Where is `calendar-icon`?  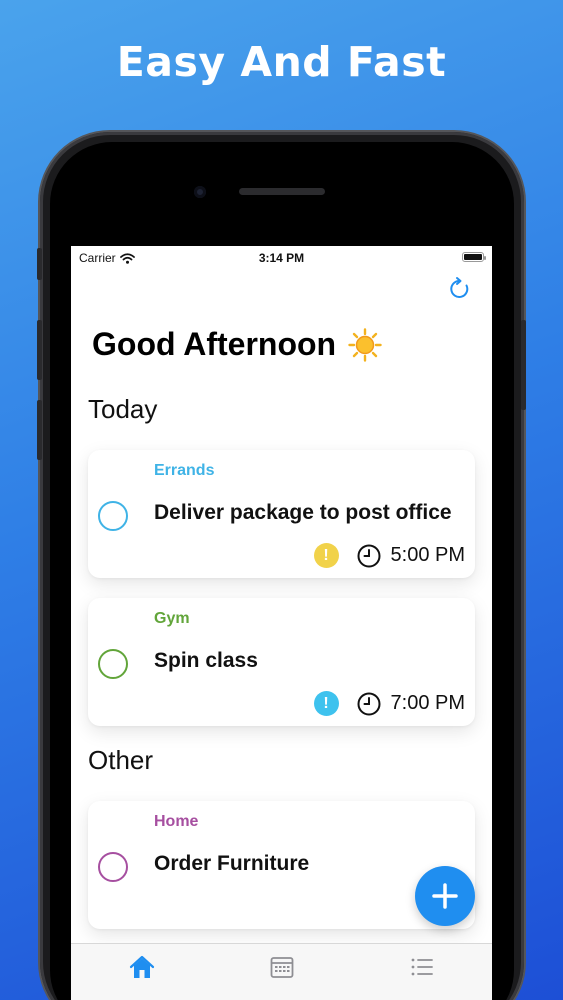 calendar-icon is located at coordinates (282, 967).